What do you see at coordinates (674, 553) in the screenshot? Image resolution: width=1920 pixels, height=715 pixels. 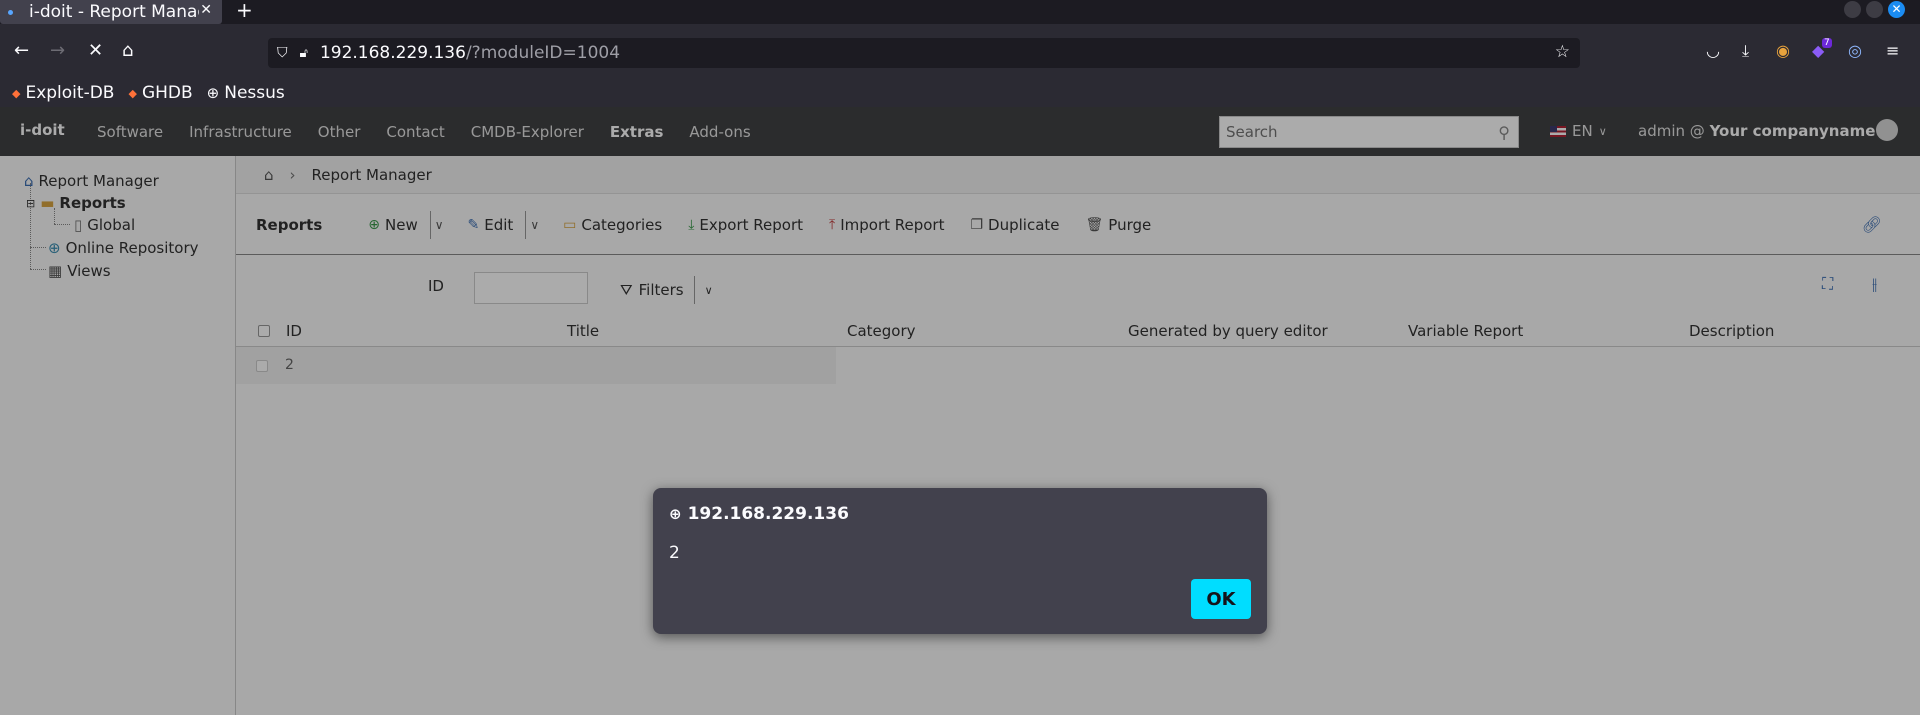 I see `dialog-message: 2` at bounding box center [674, 553].